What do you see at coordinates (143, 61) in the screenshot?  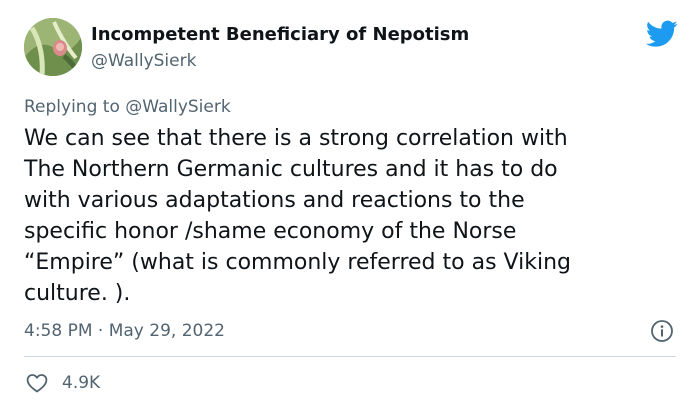 I see `author-handle: @WallySierk` at bounding box center [143, 61].